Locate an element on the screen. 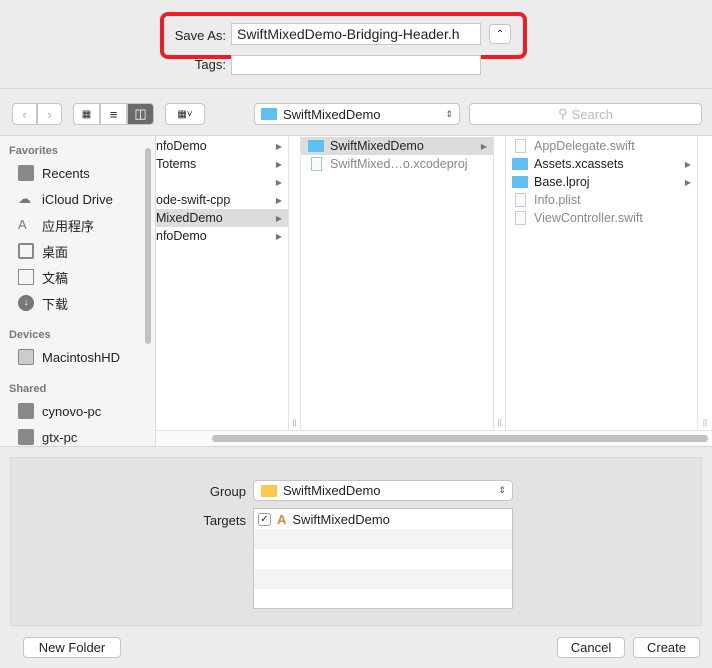 The height and width of the screenshot is (668, 712). column-row-selected: MixedDemo ▶ is located at coordinates (222, 218).